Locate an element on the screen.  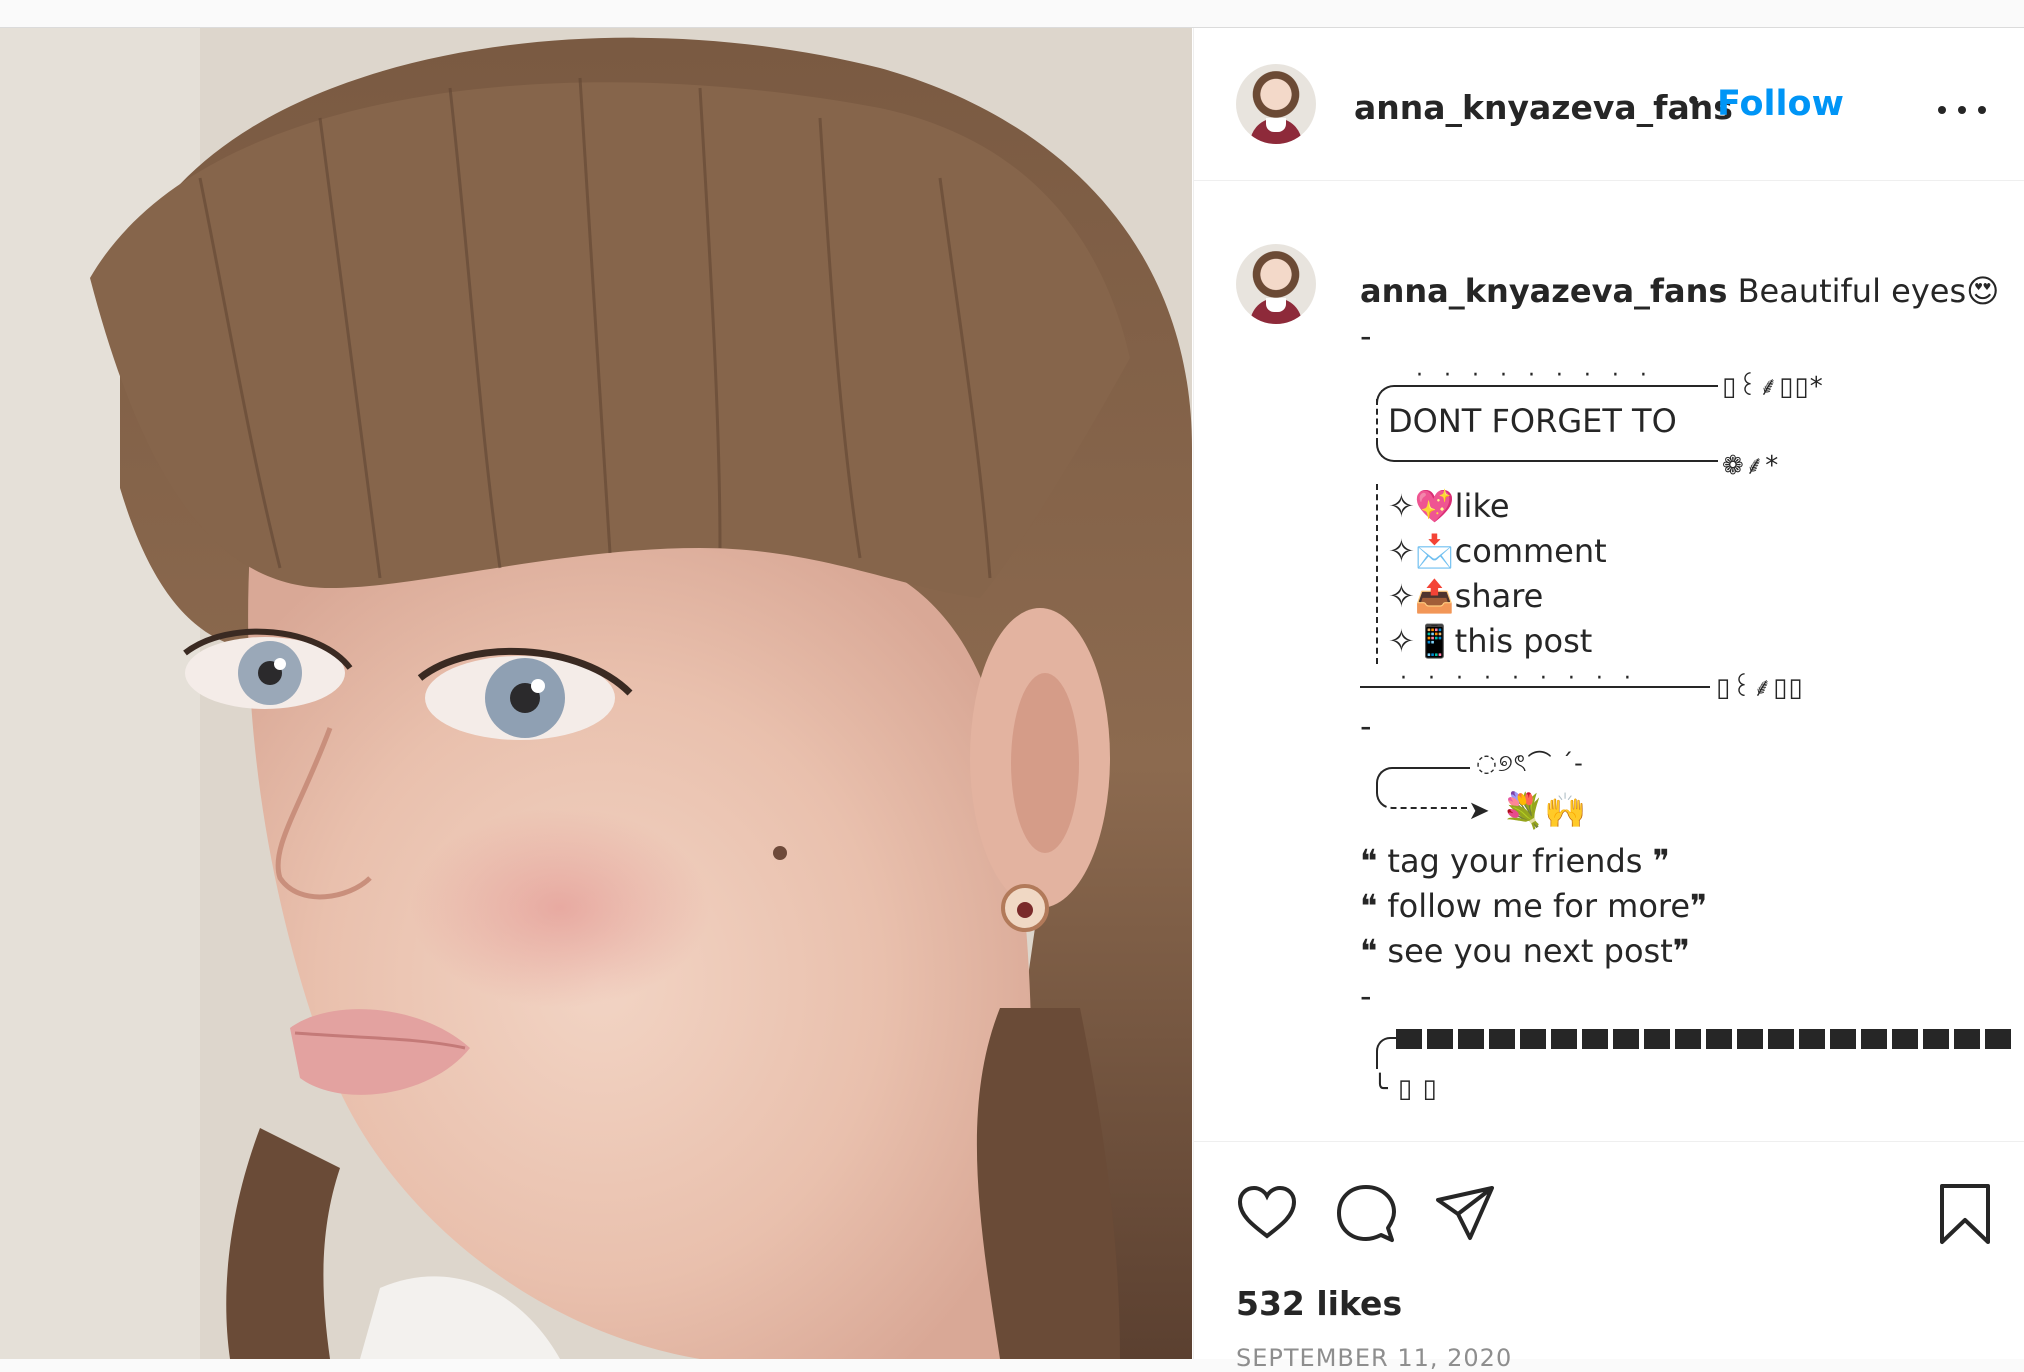
author-username: anna_knyazeva_fans is located at coordinates (1543, 107).